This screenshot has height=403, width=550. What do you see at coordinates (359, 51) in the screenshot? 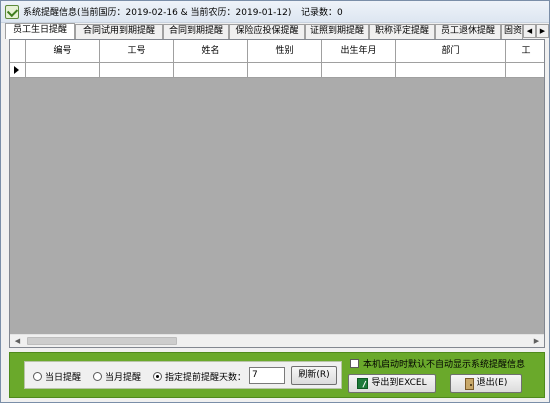
I see `column-header-birth-date: 出生年月` at bounding box center [359, 51].